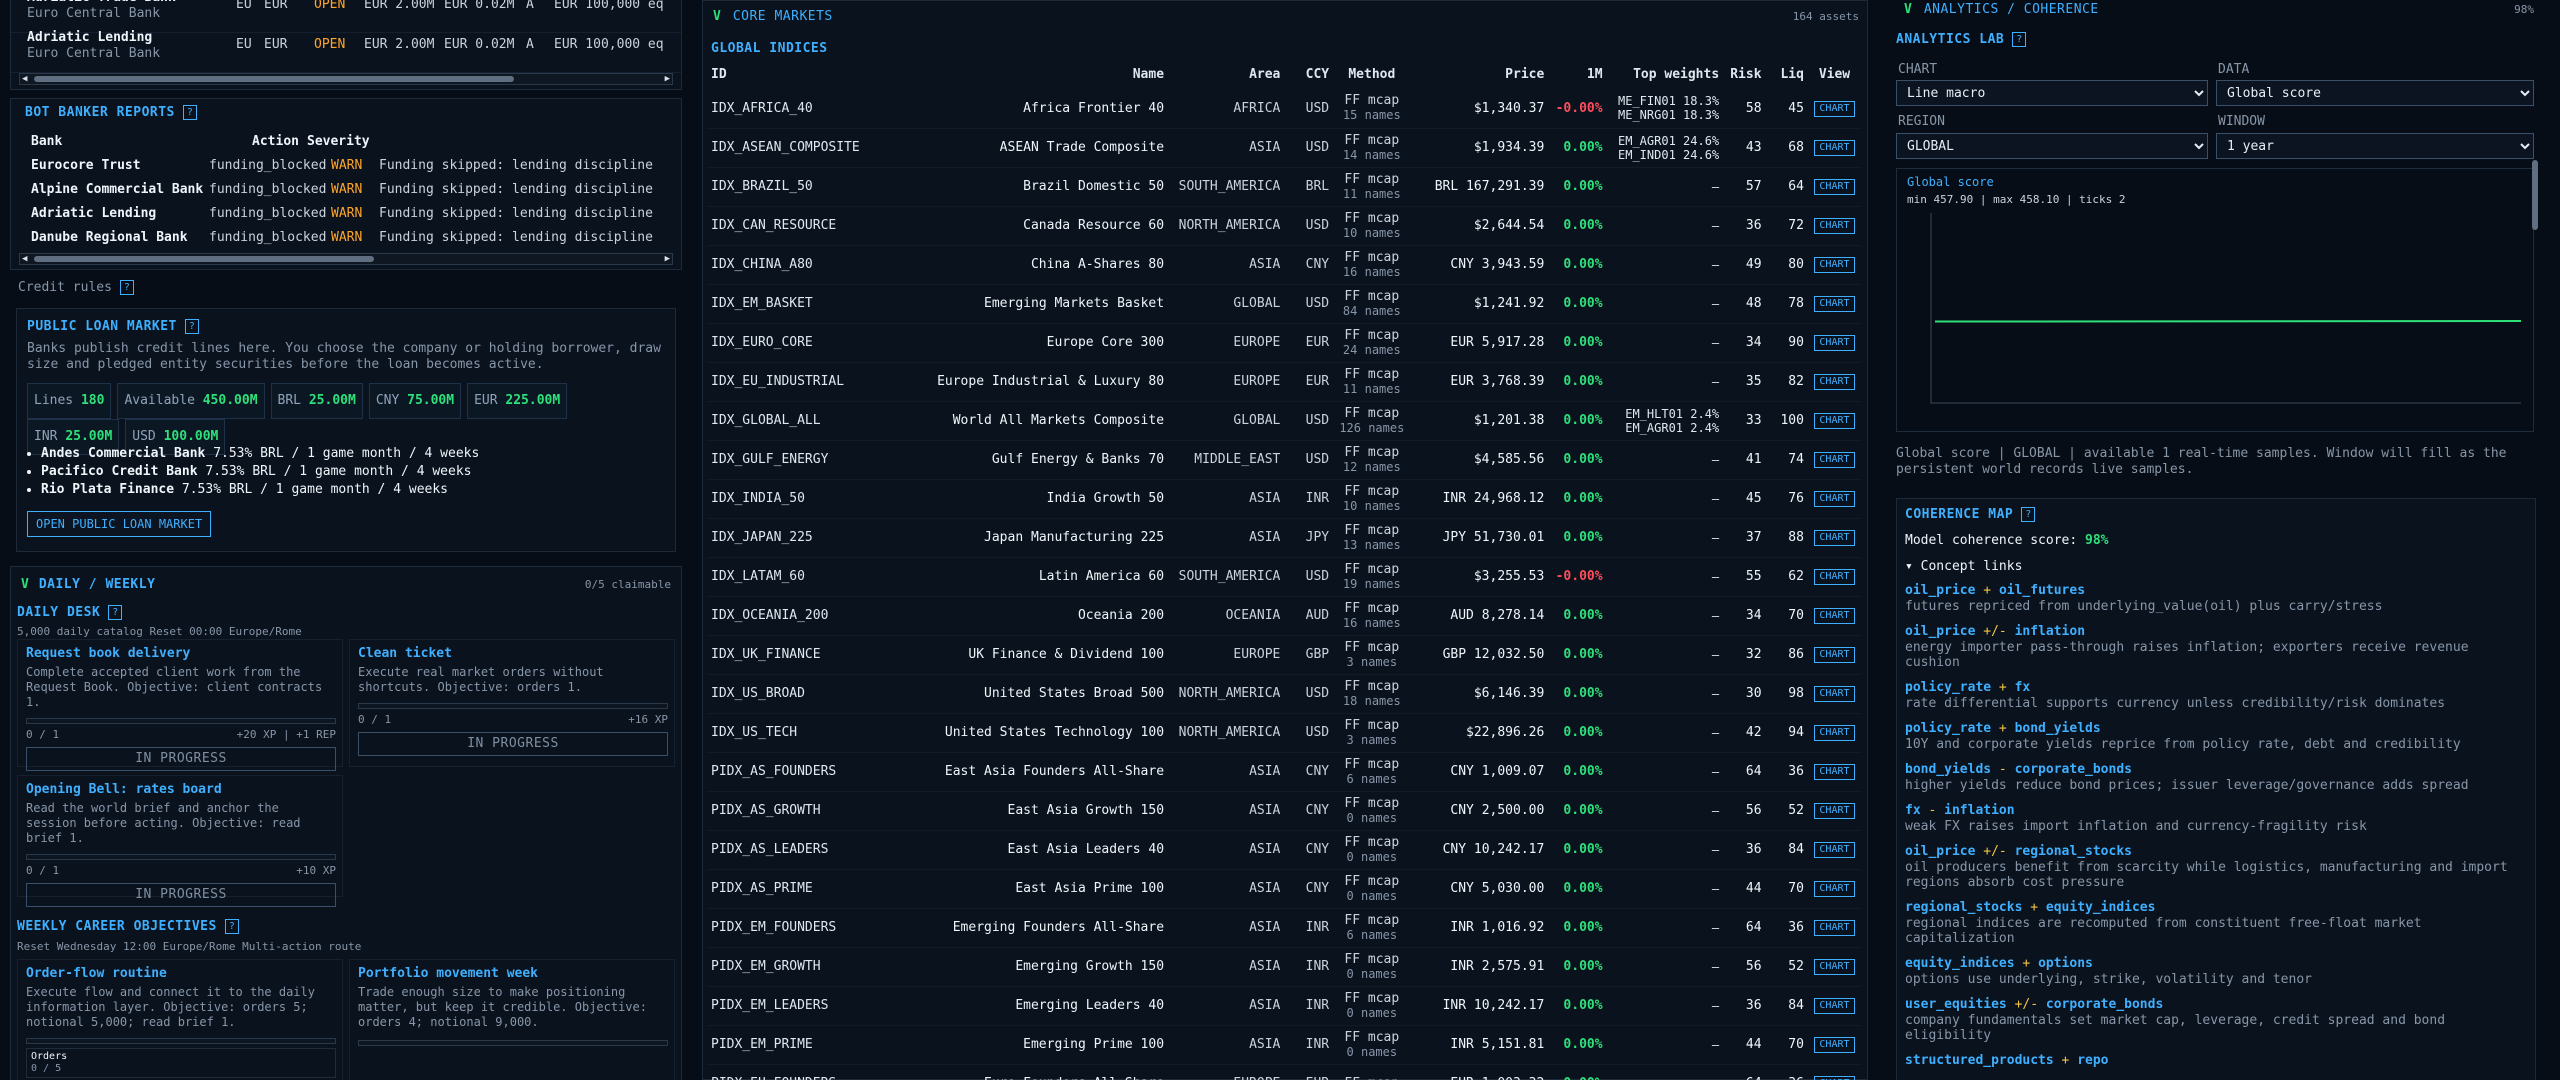 The width and height of the screenshot is (2560, 1080). Describe the element at coordinates (813, 74) in the screenshot. I see `col-header: ID` at that location.